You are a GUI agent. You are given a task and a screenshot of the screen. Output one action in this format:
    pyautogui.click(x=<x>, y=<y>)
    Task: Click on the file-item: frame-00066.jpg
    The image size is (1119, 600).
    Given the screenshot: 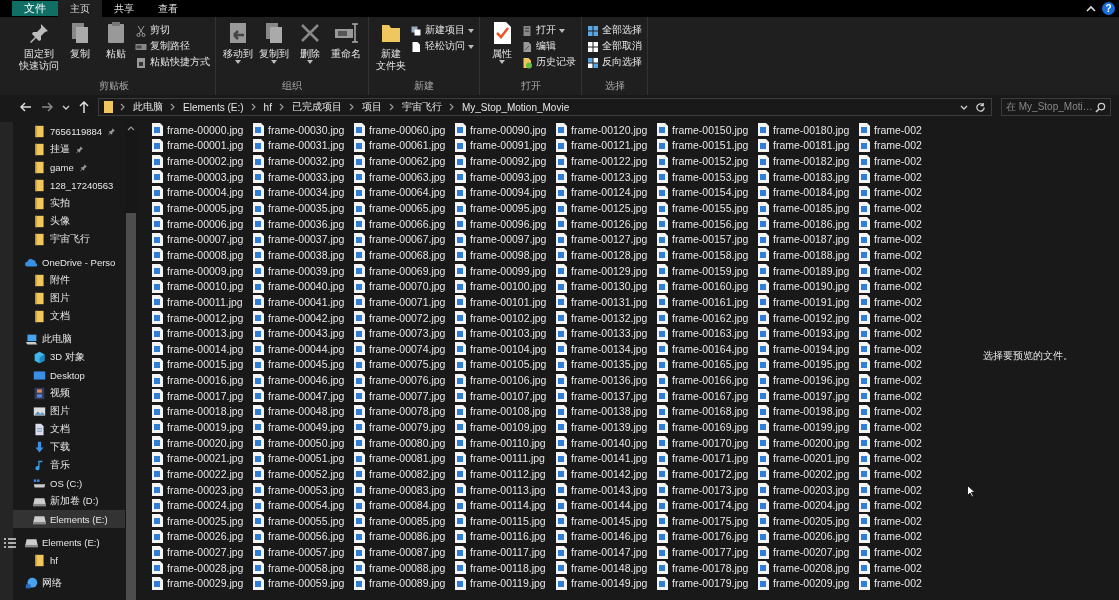 What is the action you would take?
    pyautogui.click(x=404, y=223)
    